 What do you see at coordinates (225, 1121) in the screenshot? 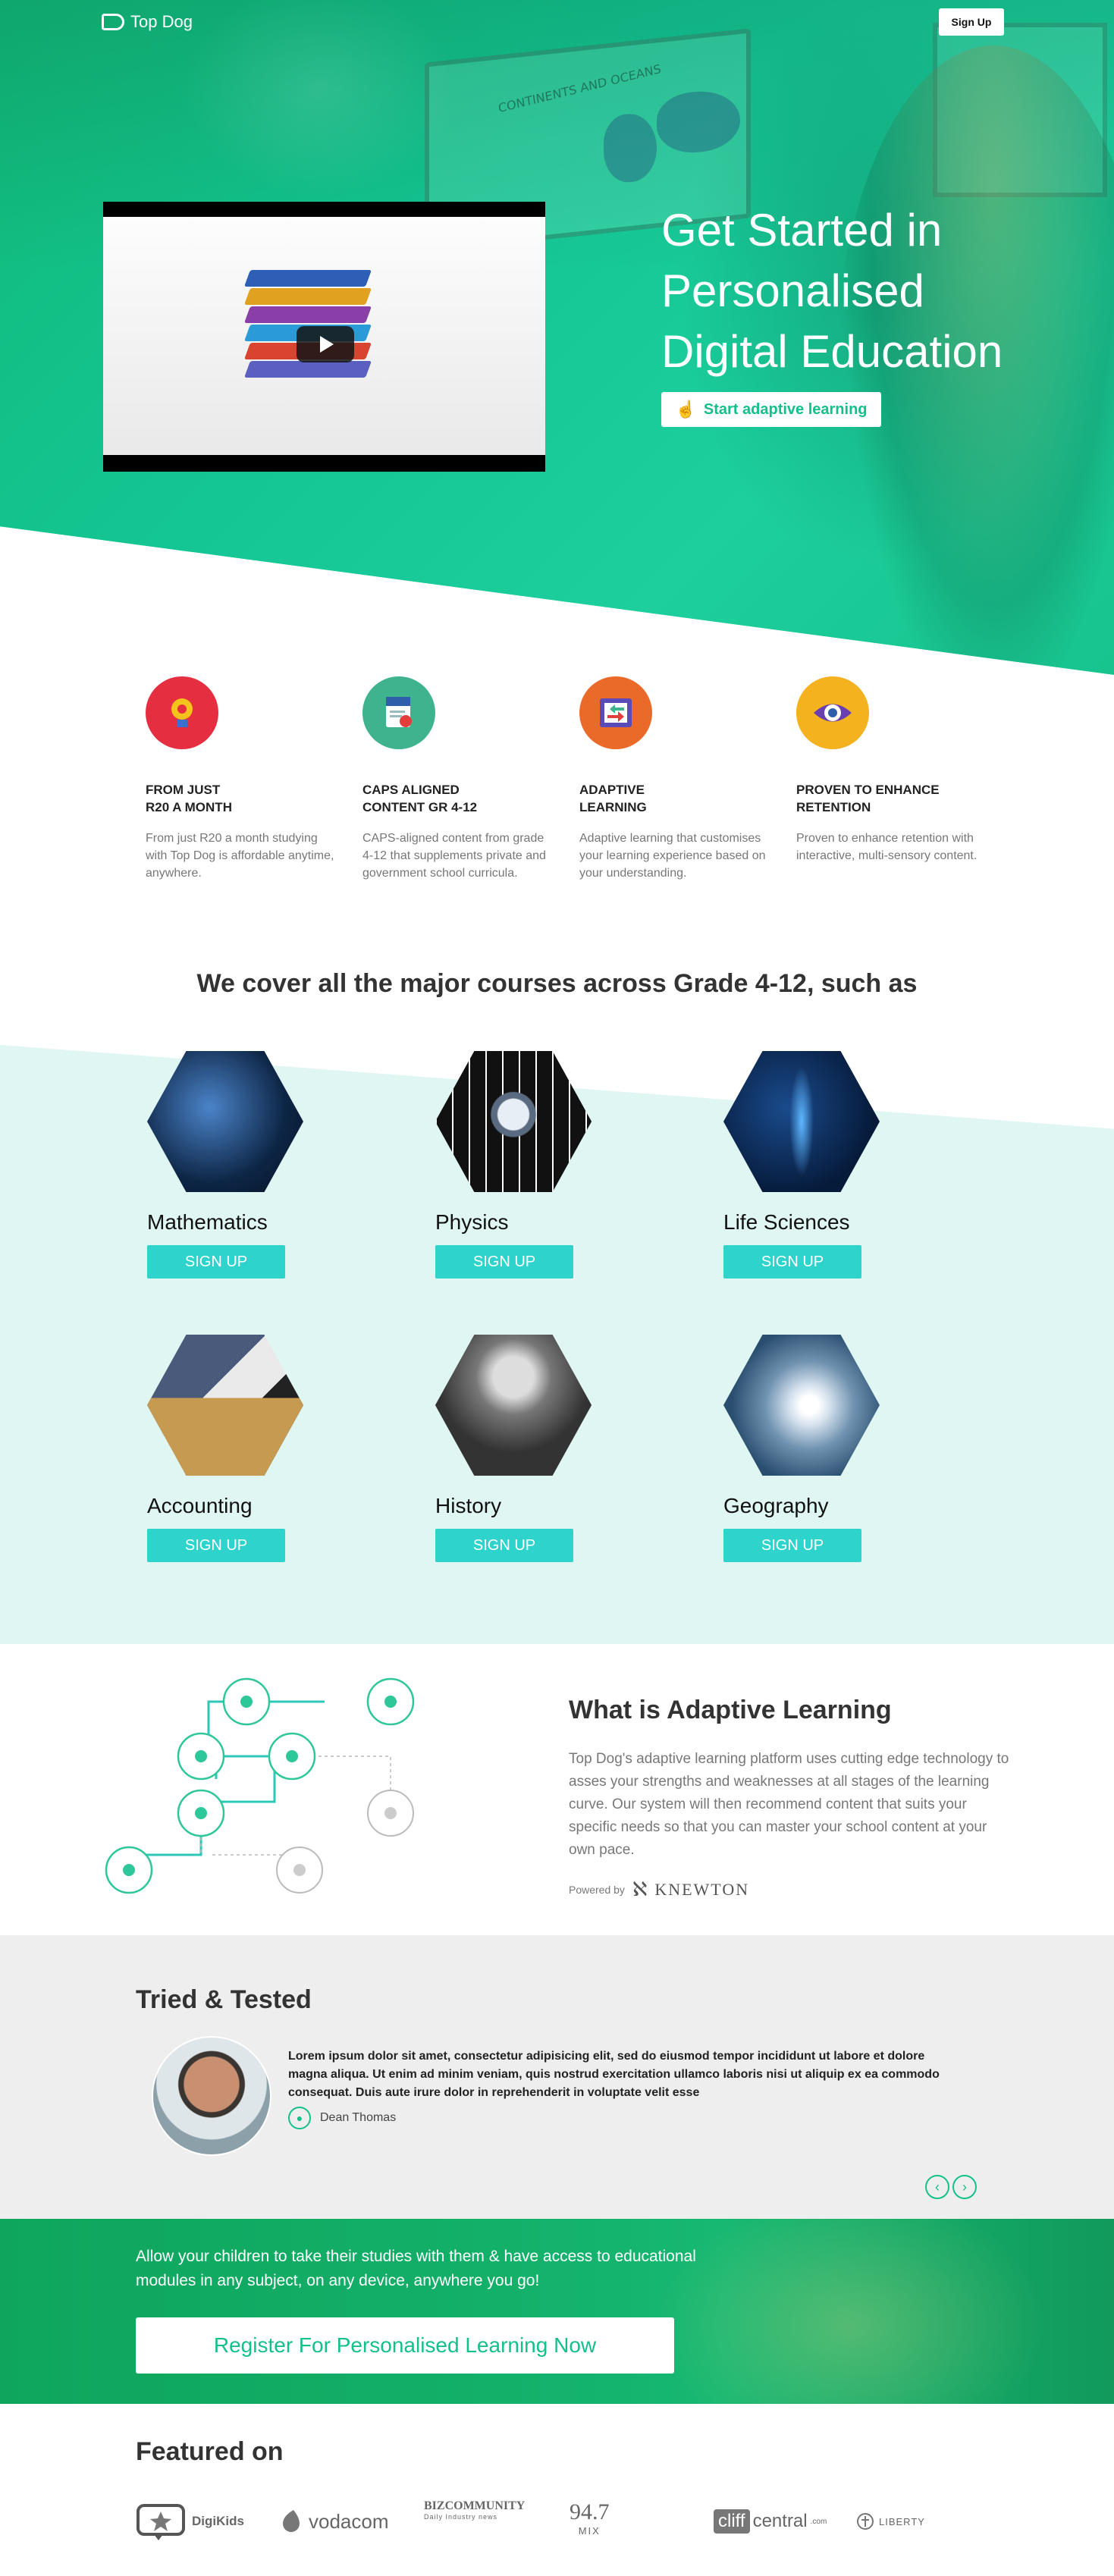
I see `mathematics-image` at bounding box center [225, 1121].